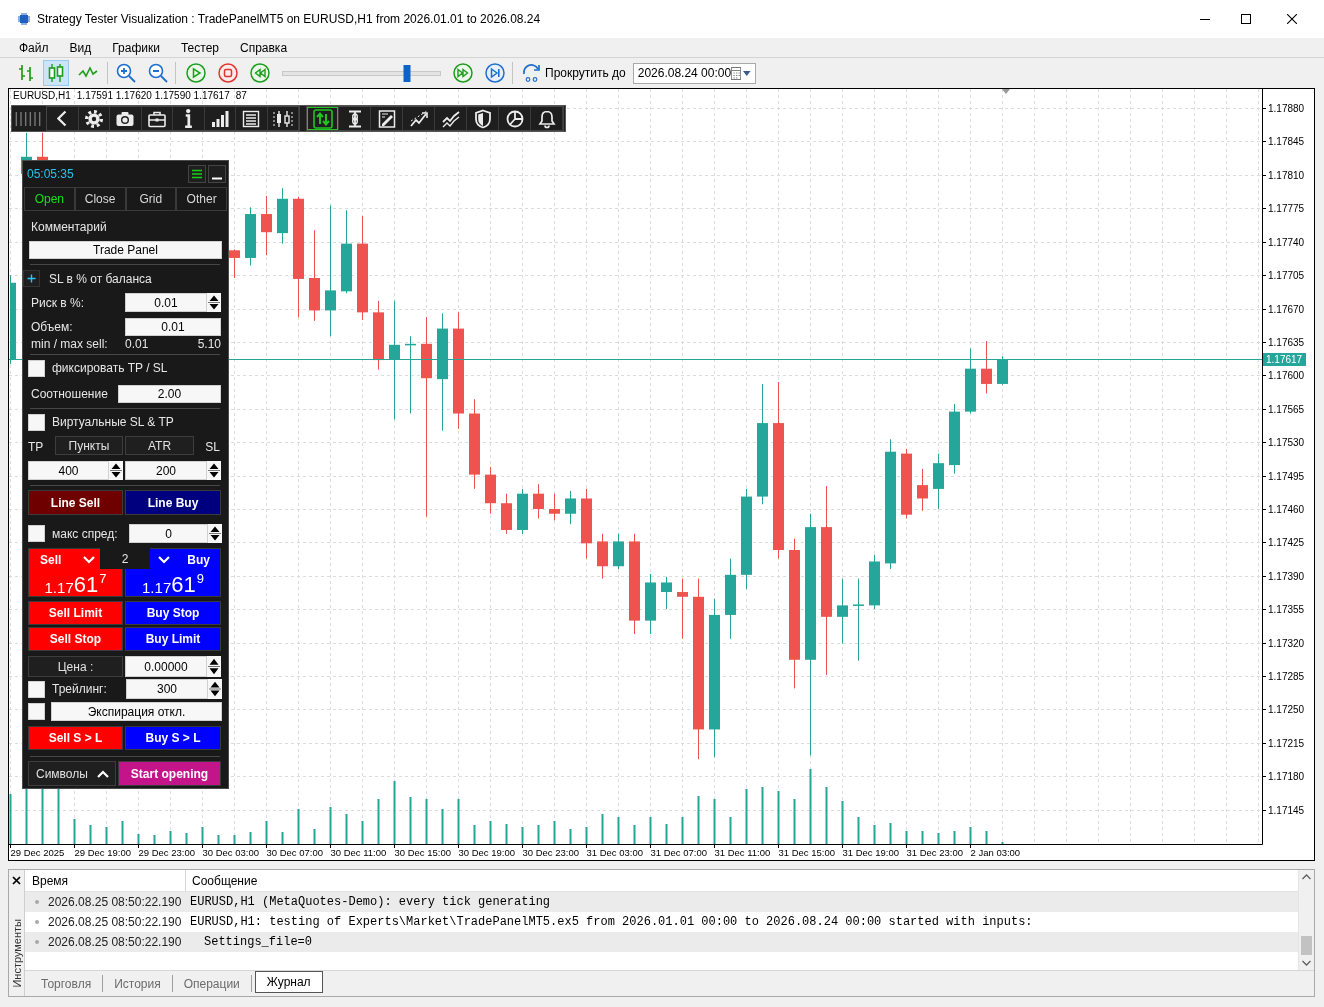  Describe the element at coordinates (169, 394) in the screenshot. I see `ratio-field: 2.00` at that location.